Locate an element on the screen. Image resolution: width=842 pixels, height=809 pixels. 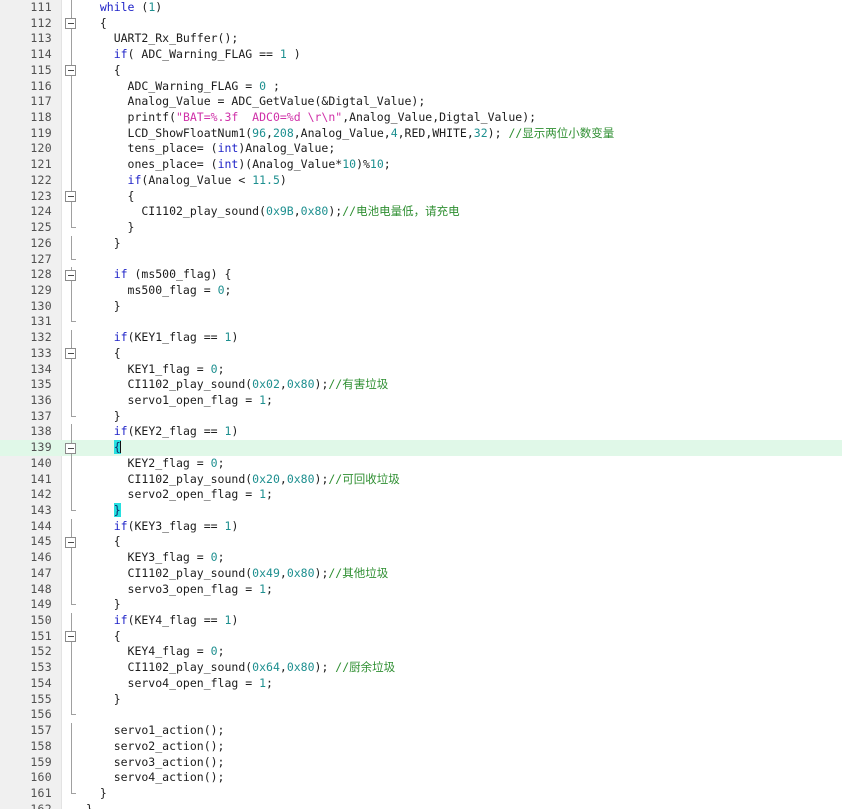
code-line: 157 servo1_action(); is located at coordinates (421, 731).